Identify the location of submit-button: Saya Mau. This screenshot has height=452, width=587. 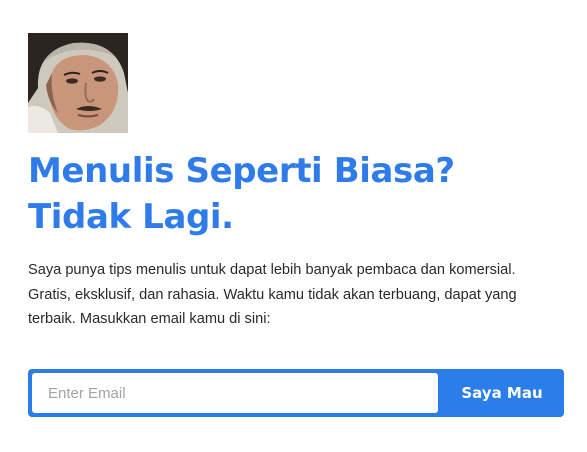
(502, 393).